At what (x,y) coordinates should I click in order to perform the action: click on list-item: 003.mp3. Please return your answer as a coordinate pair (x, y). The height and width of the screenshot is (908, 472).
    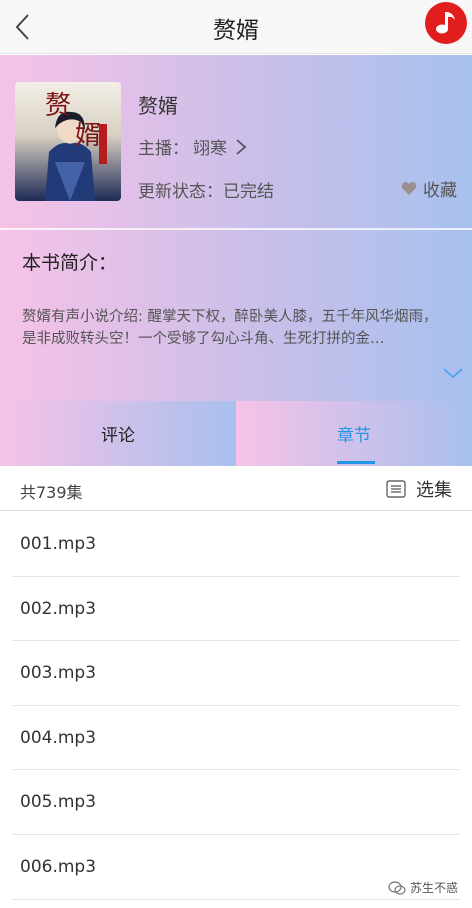
    Looking at the image, I should click on (236, 673).